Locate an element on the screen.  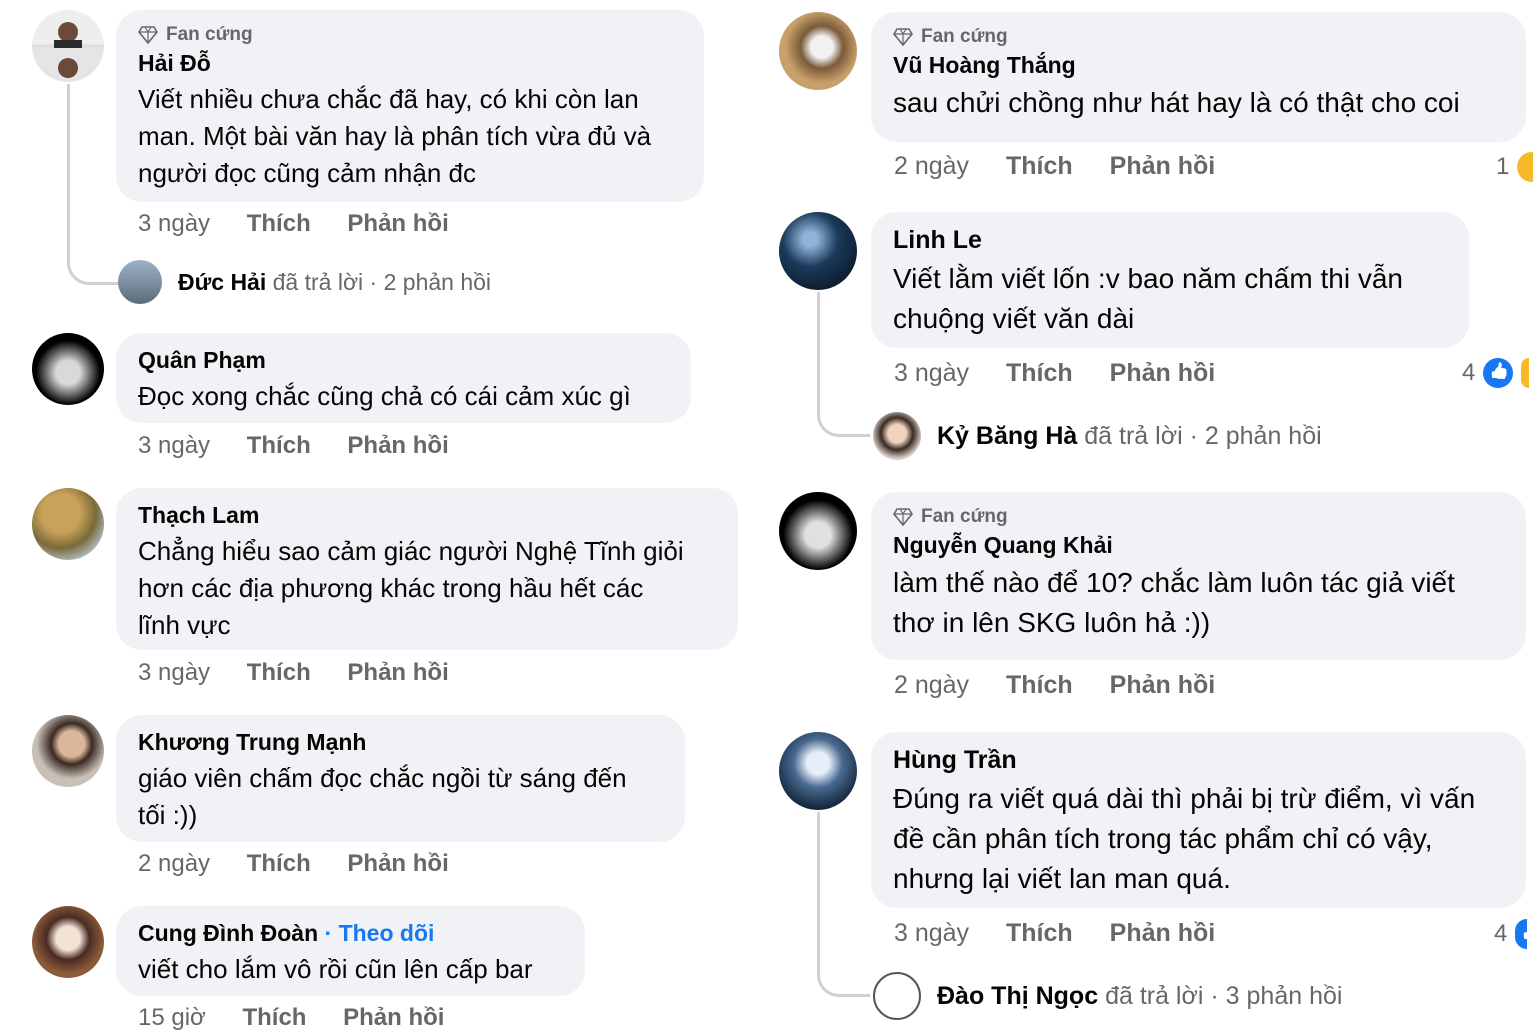
thread-line is located at coordinates (843, 364).